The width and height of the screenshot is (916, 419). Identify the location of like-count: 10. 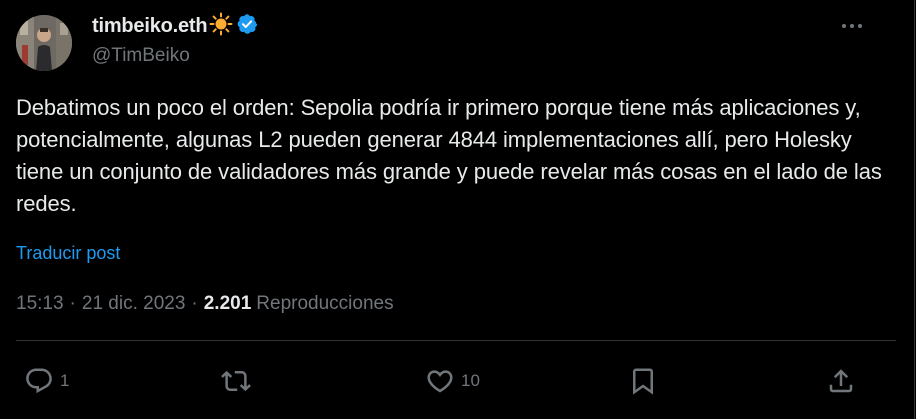
(470, 380).